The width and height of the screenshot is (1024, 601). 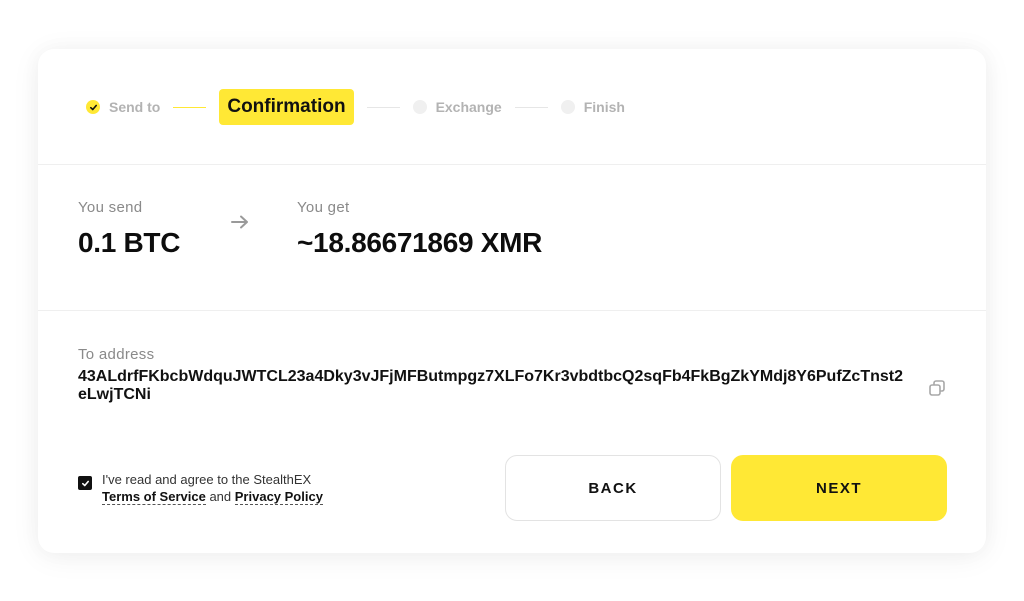 What do you see at coordinates (207, 479) in the screenshot?
I see `agreement-prefix: I've read and agree to the StealthEX` at bounding box center [207, 479].